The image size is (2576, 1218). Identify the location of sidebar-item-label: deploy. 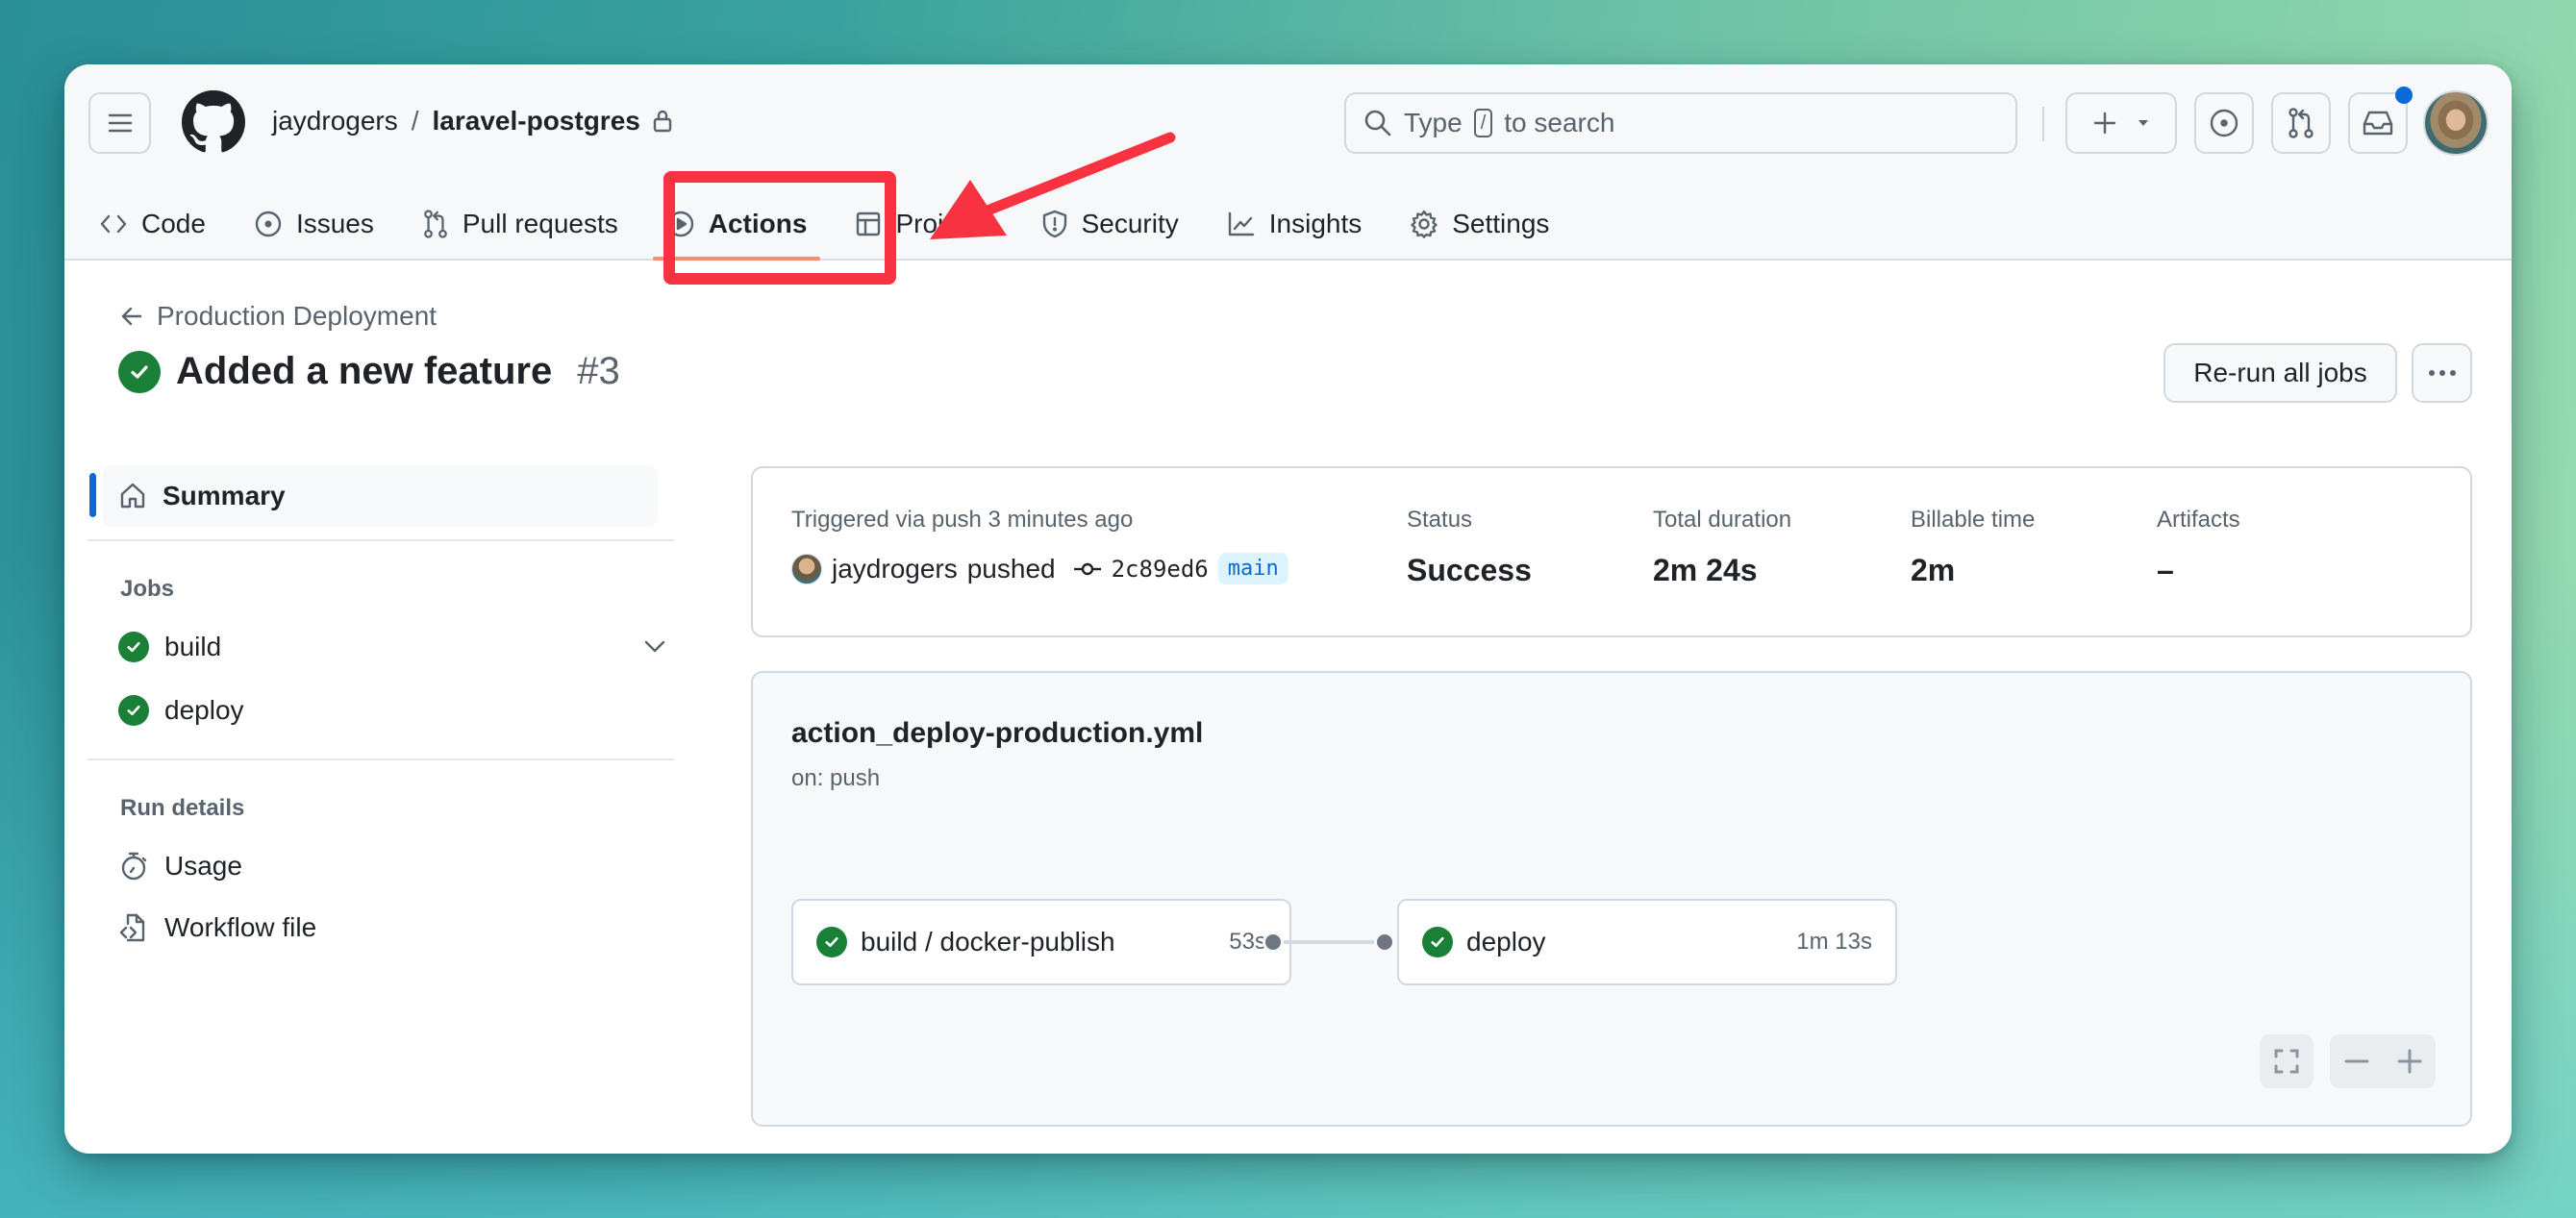
(204, 710).